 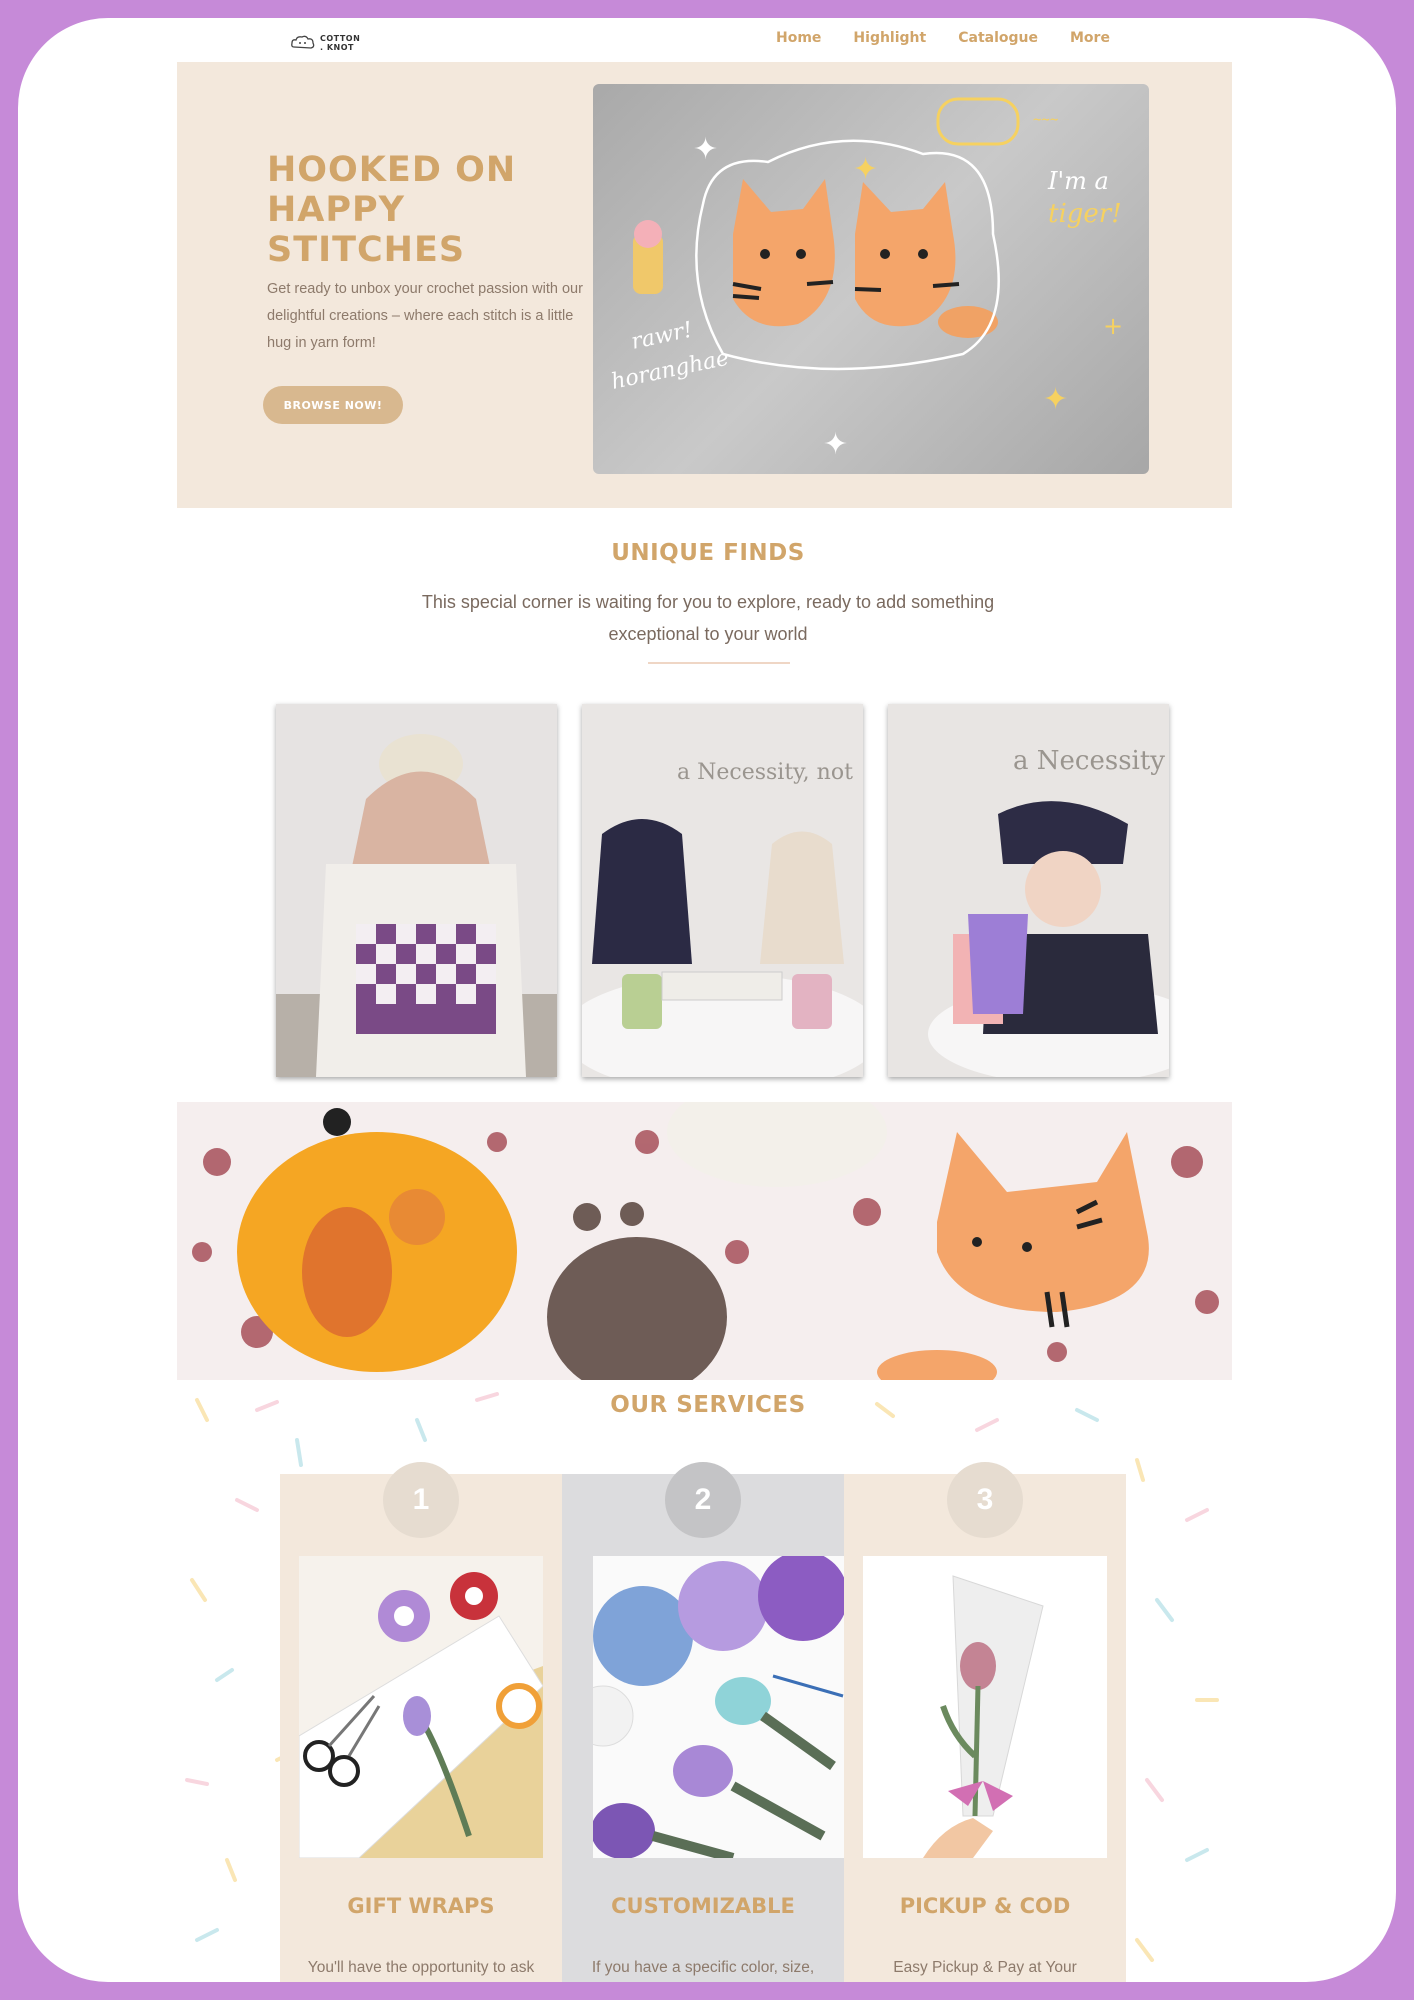 What do you see at coordinates (998, 38) in the screenshot?
I see `nav-catalogue: Catalogue` at bounding box center [998, 38].